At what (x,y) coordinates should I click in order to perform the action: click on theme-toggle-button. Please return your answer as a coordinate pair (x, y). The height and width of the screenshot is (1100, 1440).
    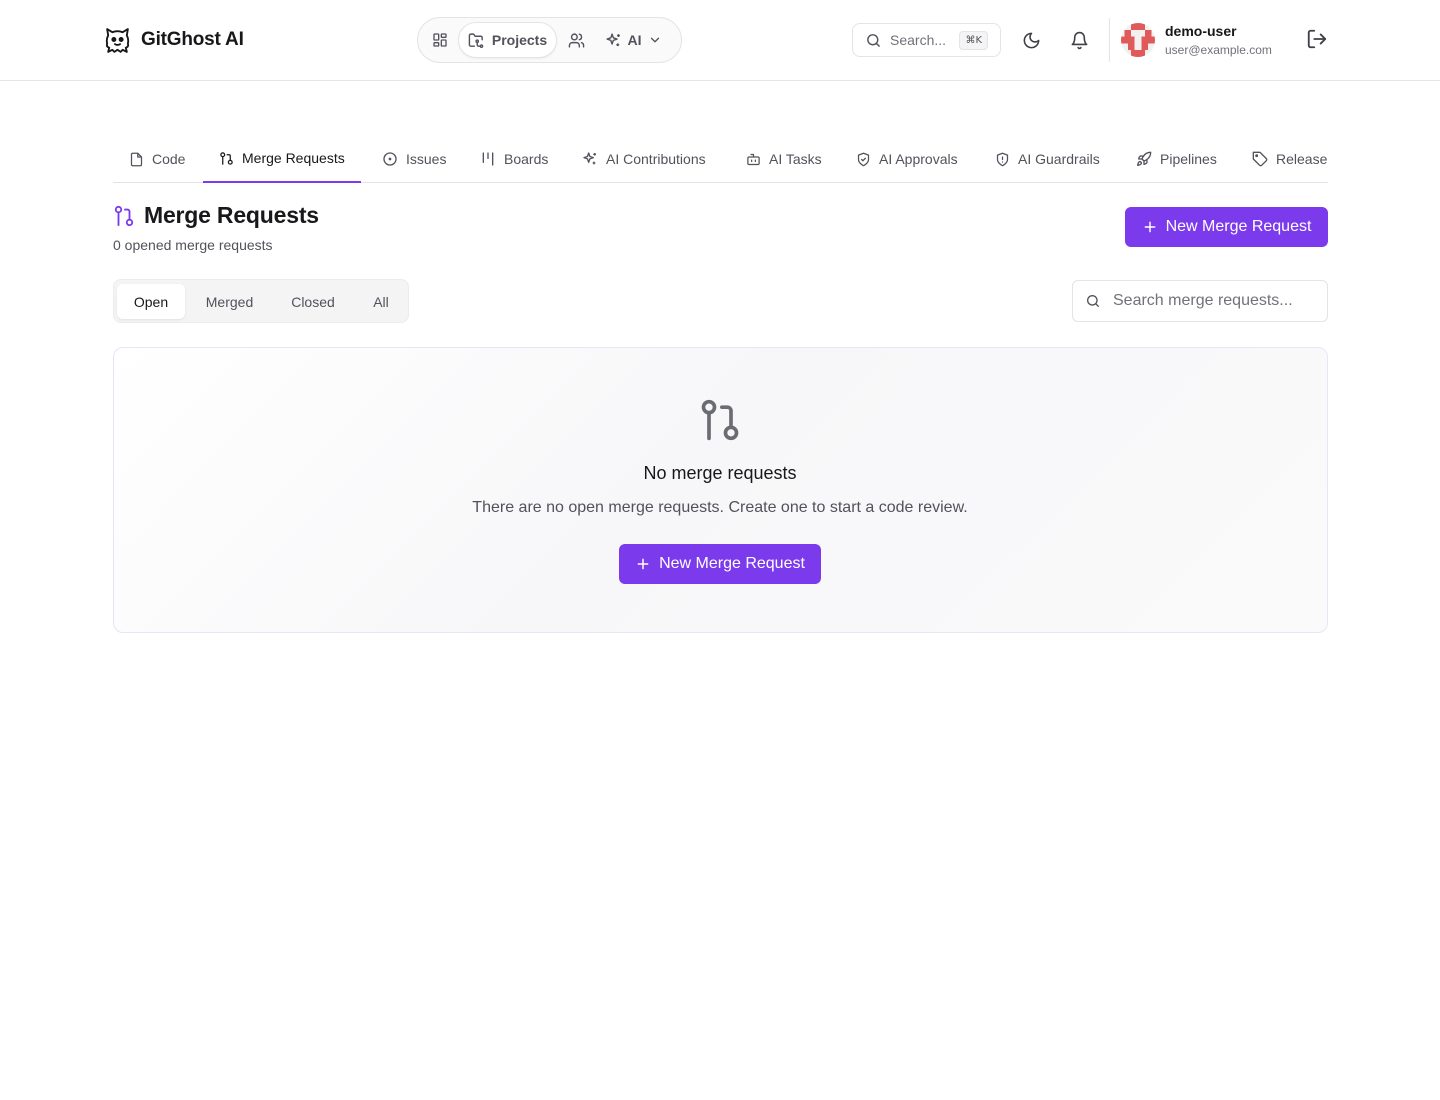
    Looking at the image, I should click on (1031, 40).